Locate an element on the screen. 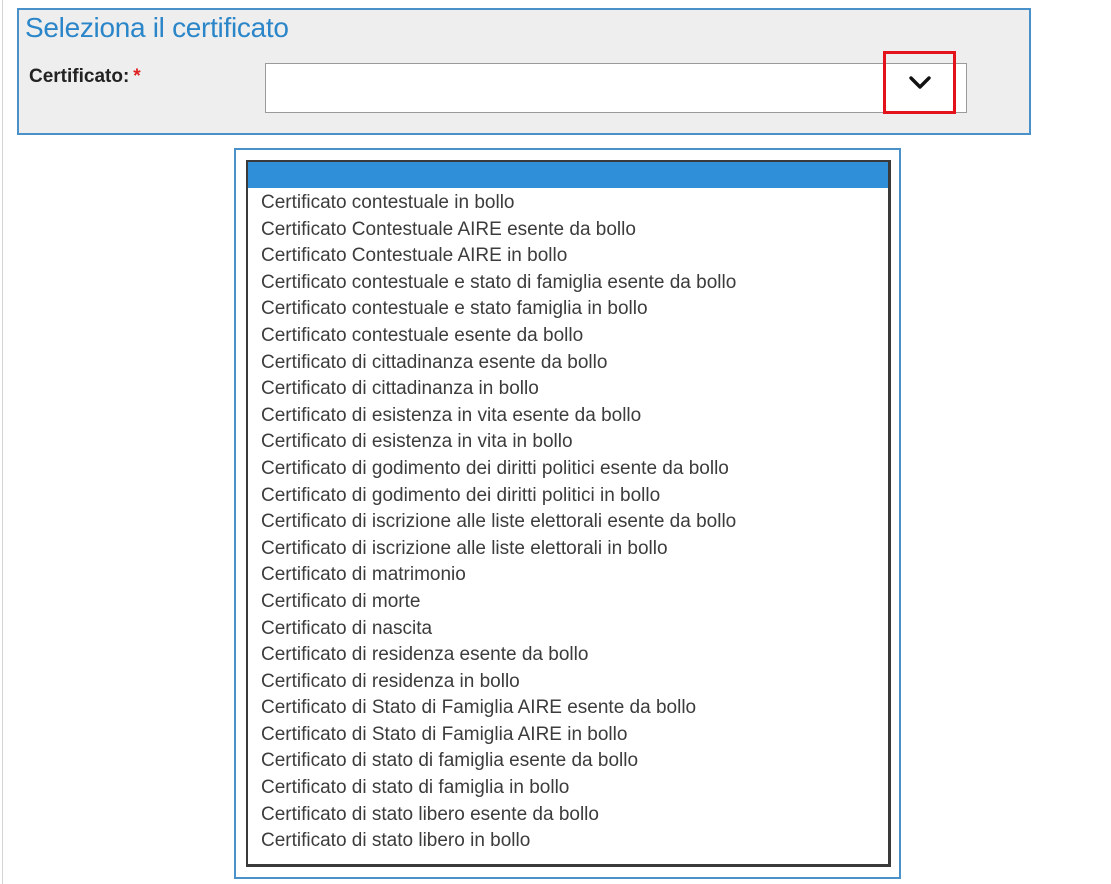 This screenshot has width=1111, height=884. required-asterisk-icon: * is located at coordinates (137, 76).